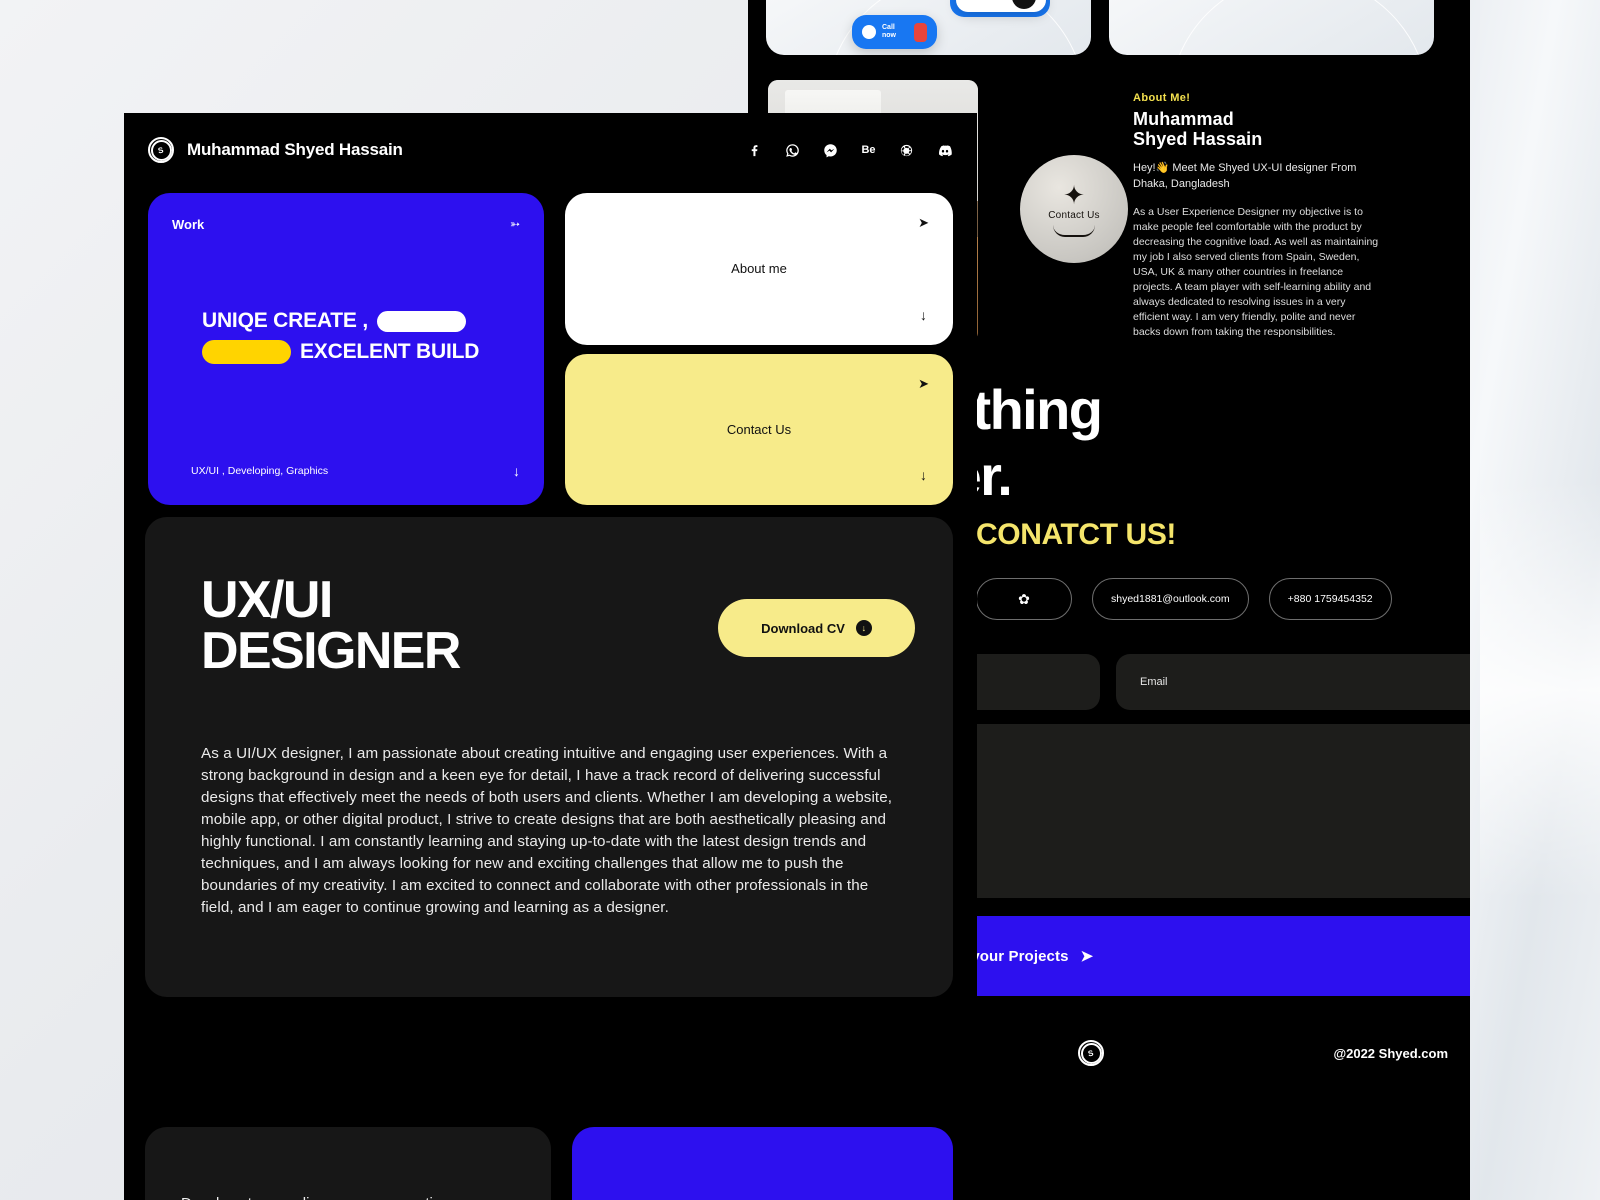  Describe the element at coordinates (514, 224) in the screenshot. I see `cursor-icon: ➳` at that location.